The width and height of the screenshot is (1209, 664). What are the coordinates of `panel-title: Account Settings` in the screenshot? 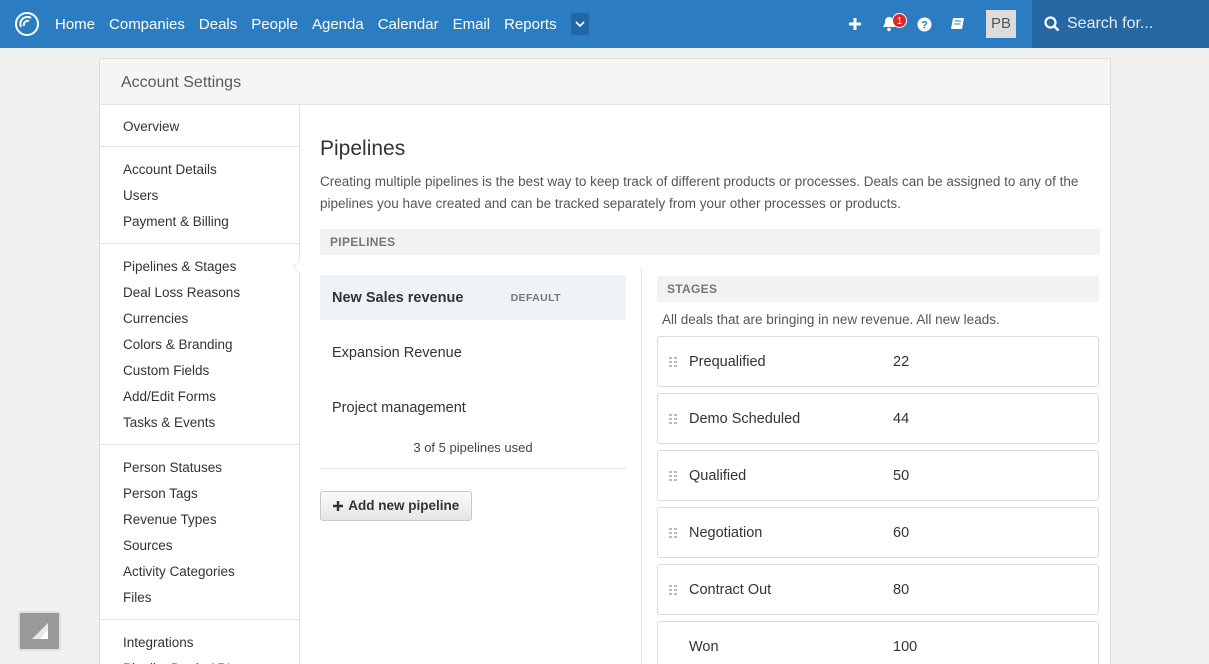 It's located at (605, 82).